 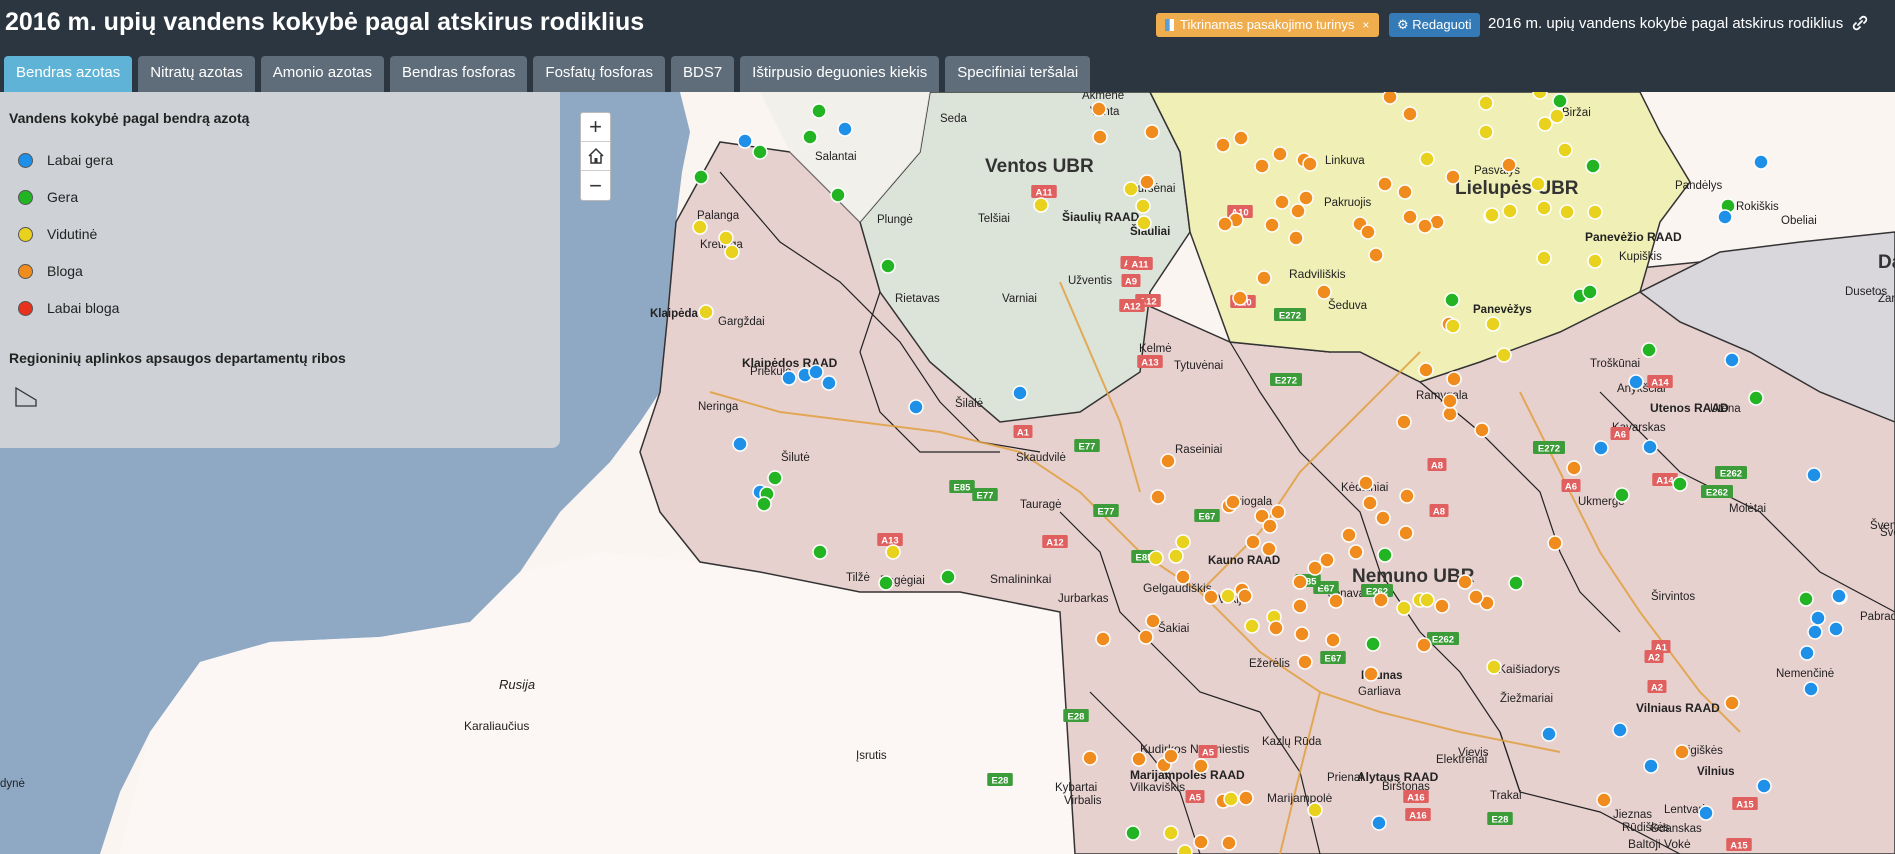 I want to click on legend-item-labai-gera: Labai gera, so click(x=65, y=160).